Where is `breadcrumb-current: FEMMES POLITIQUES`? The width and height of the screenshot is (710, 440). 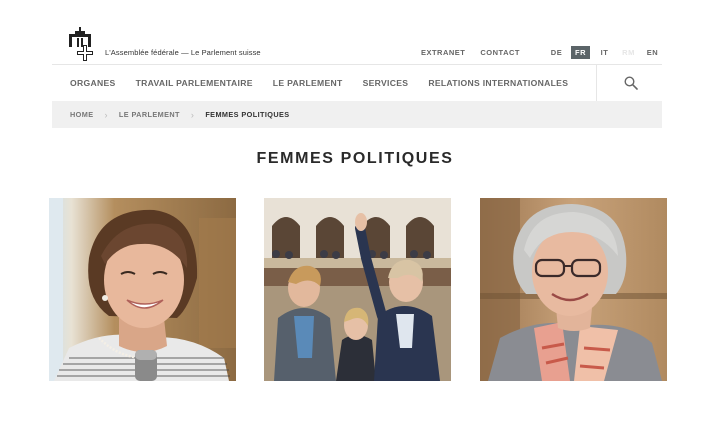
breadcrumb-current: FEMMES POLITIQUES is located at coordinates (247, 114).